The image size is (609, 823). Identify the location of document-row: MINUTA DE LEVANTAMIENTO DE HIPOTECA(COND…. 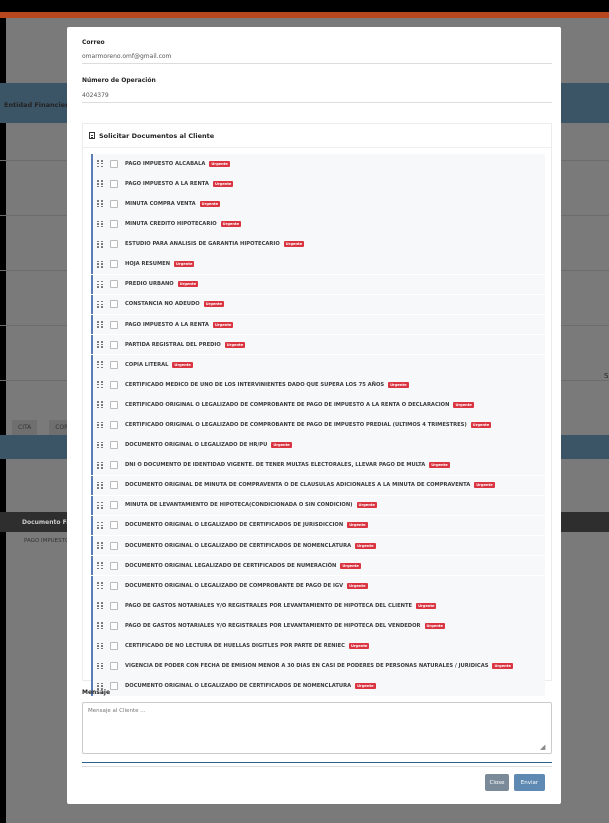
(318, 505).